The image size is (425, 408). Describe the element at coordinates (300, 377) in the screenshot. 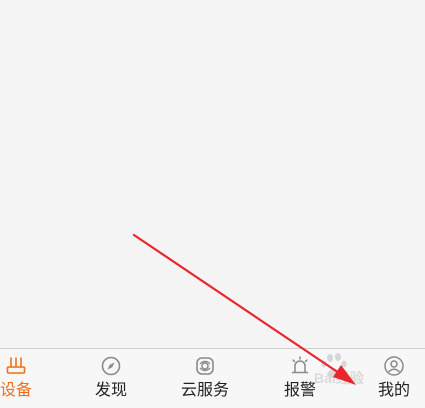

I see `tab-alarm: 报警` at that location.